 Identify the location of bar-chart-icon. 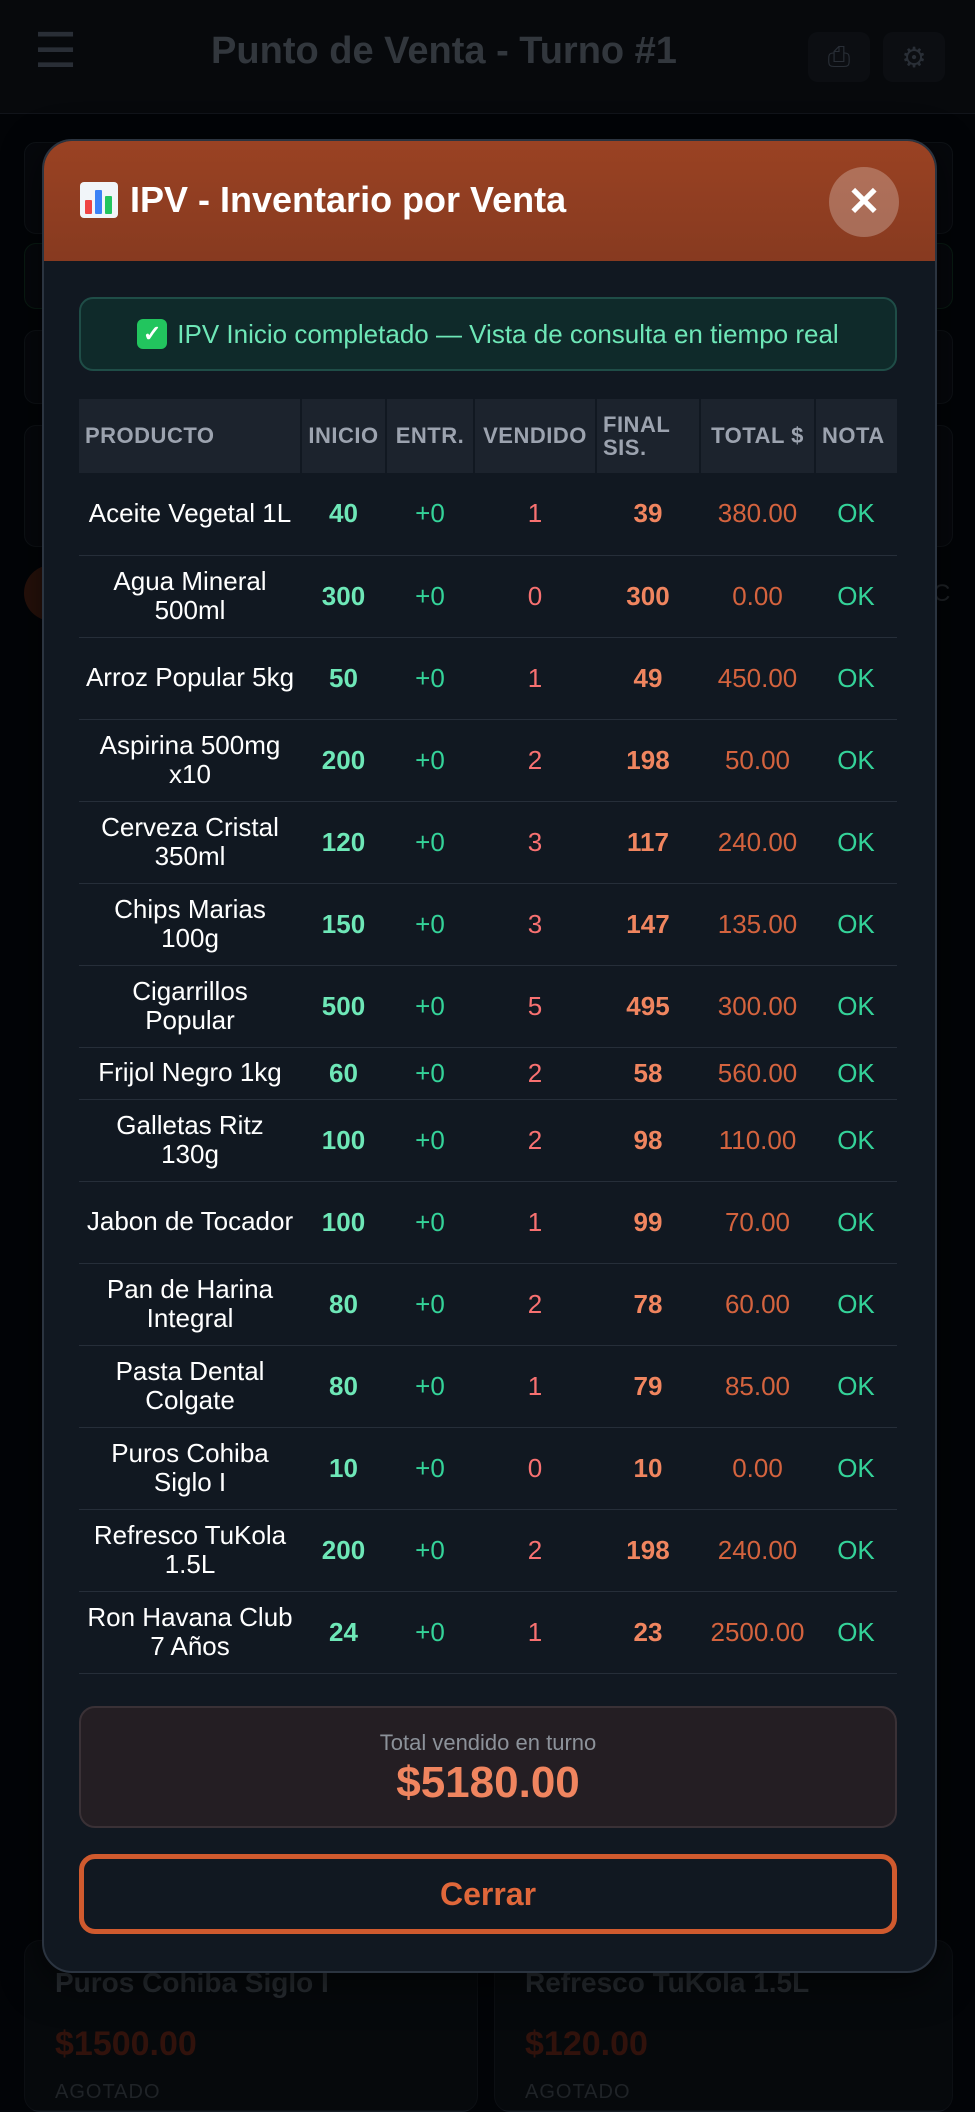
(99, 200).